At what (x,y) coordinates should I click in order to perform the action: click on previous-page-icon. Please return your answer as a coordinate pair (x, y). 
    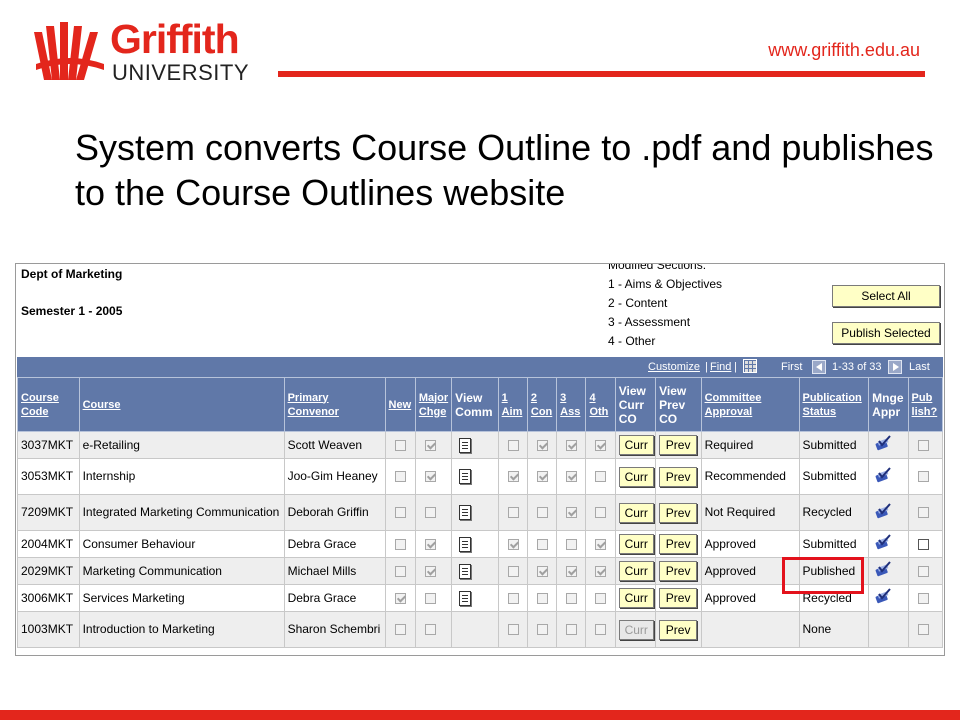
    Looking at the image, I should click on (819, 367).